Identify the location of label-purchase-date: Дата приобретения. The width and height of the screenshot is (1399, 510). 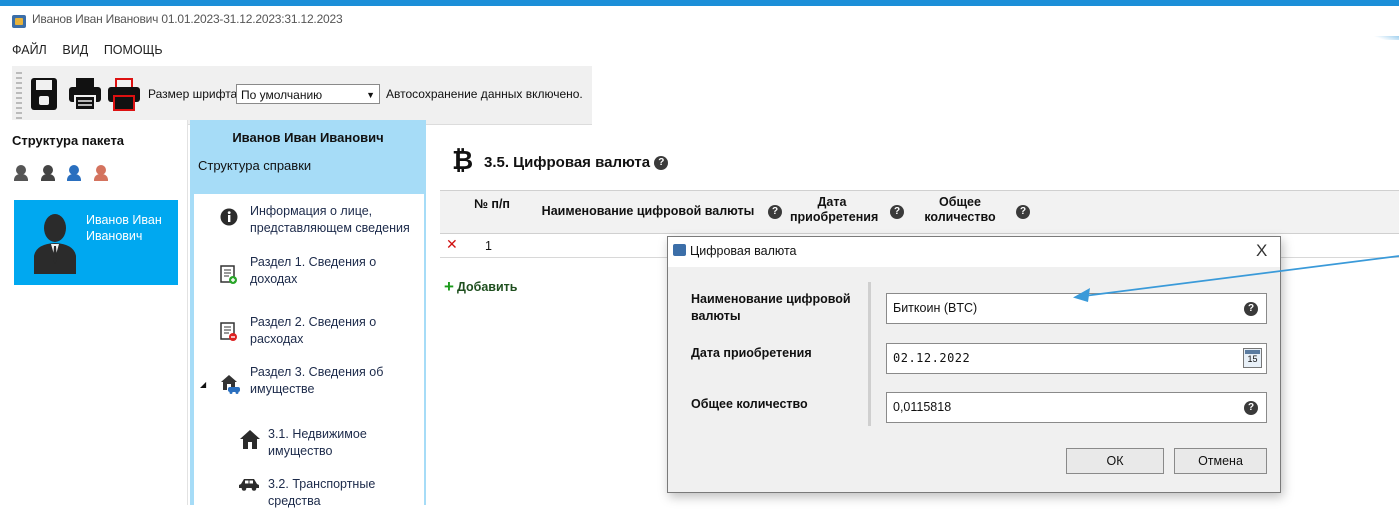
(751, 353).